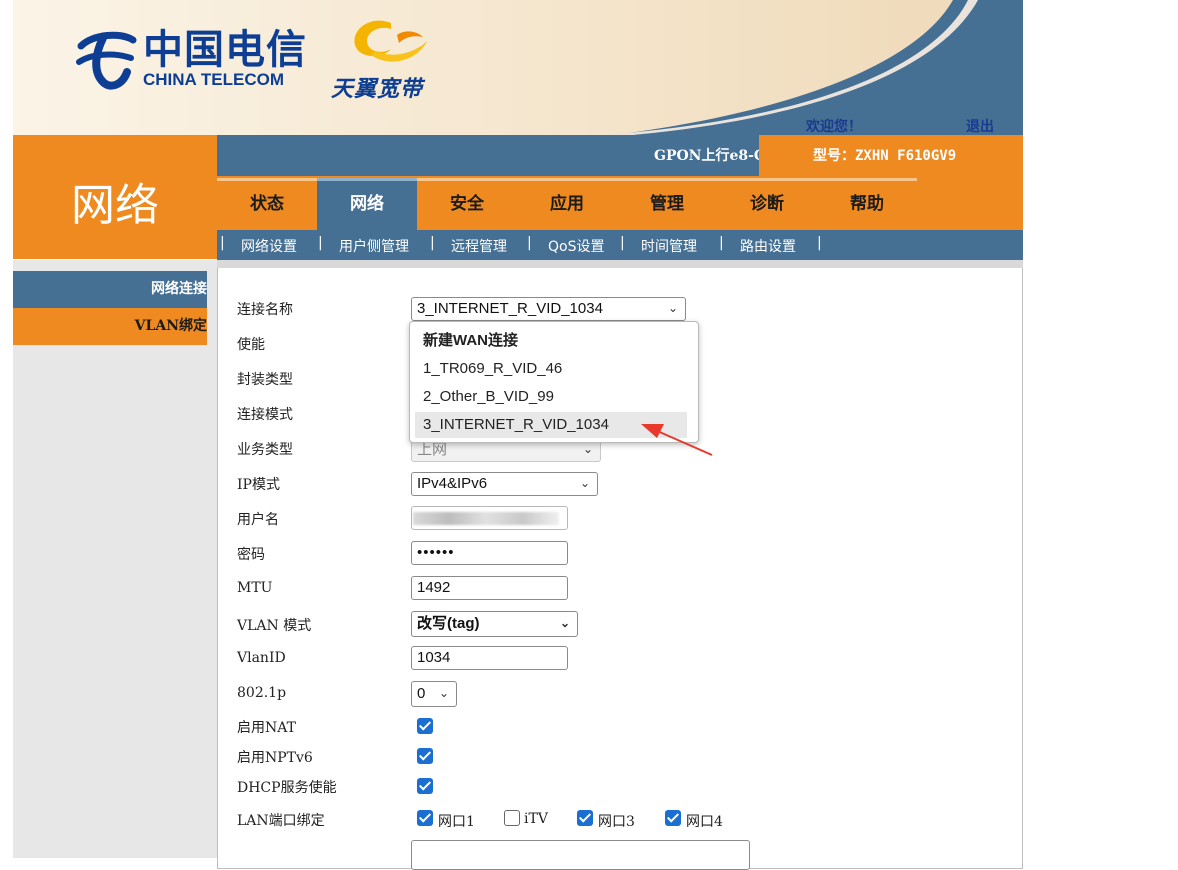 This screenshot has height=870, width=1178. Describe the element at coordinates (267, 204) in the screenshot. I see `tab-status: 状态` at that location.